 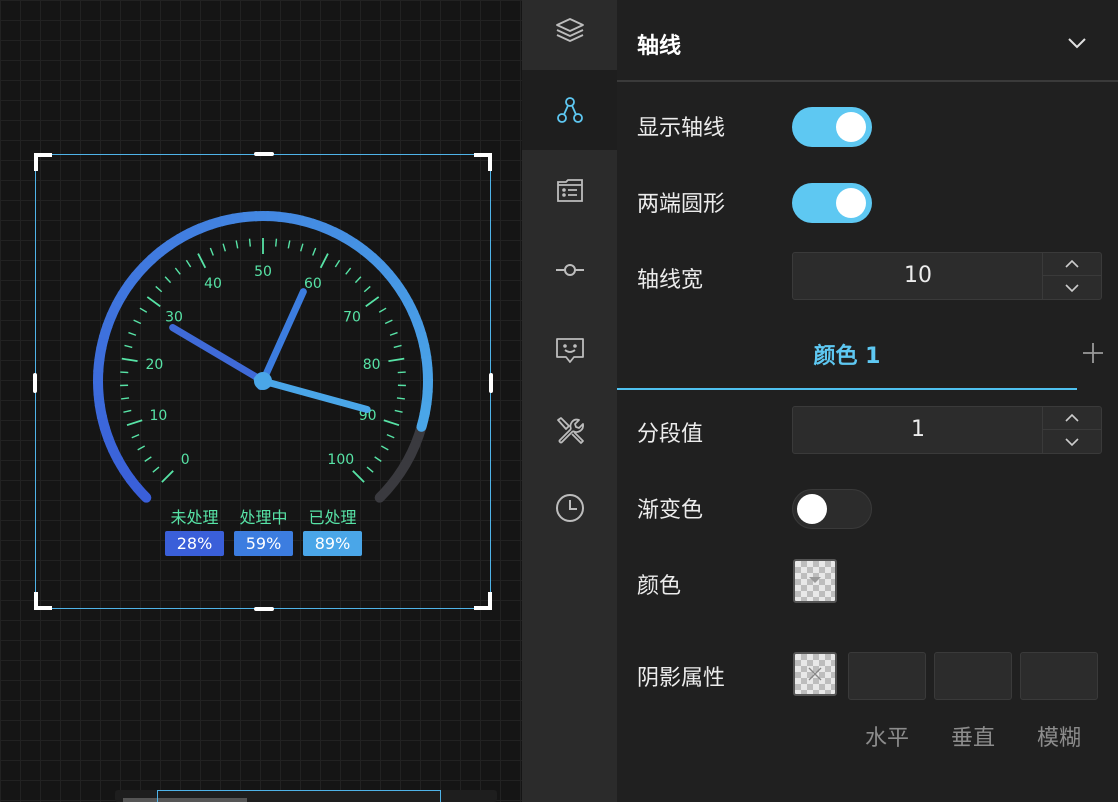 I want to click on tools-icon, so click(x=570, y=430).